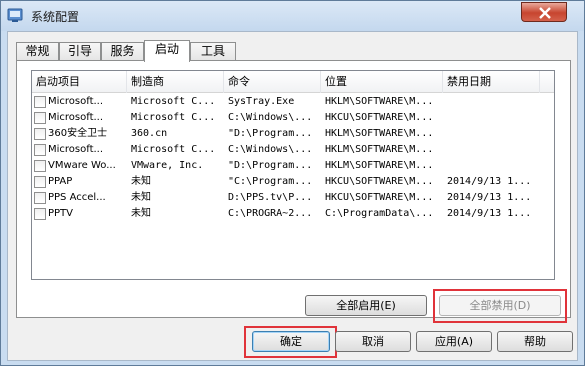  I want to click on list-cell-maker: 360.cn, so click(149, 133).